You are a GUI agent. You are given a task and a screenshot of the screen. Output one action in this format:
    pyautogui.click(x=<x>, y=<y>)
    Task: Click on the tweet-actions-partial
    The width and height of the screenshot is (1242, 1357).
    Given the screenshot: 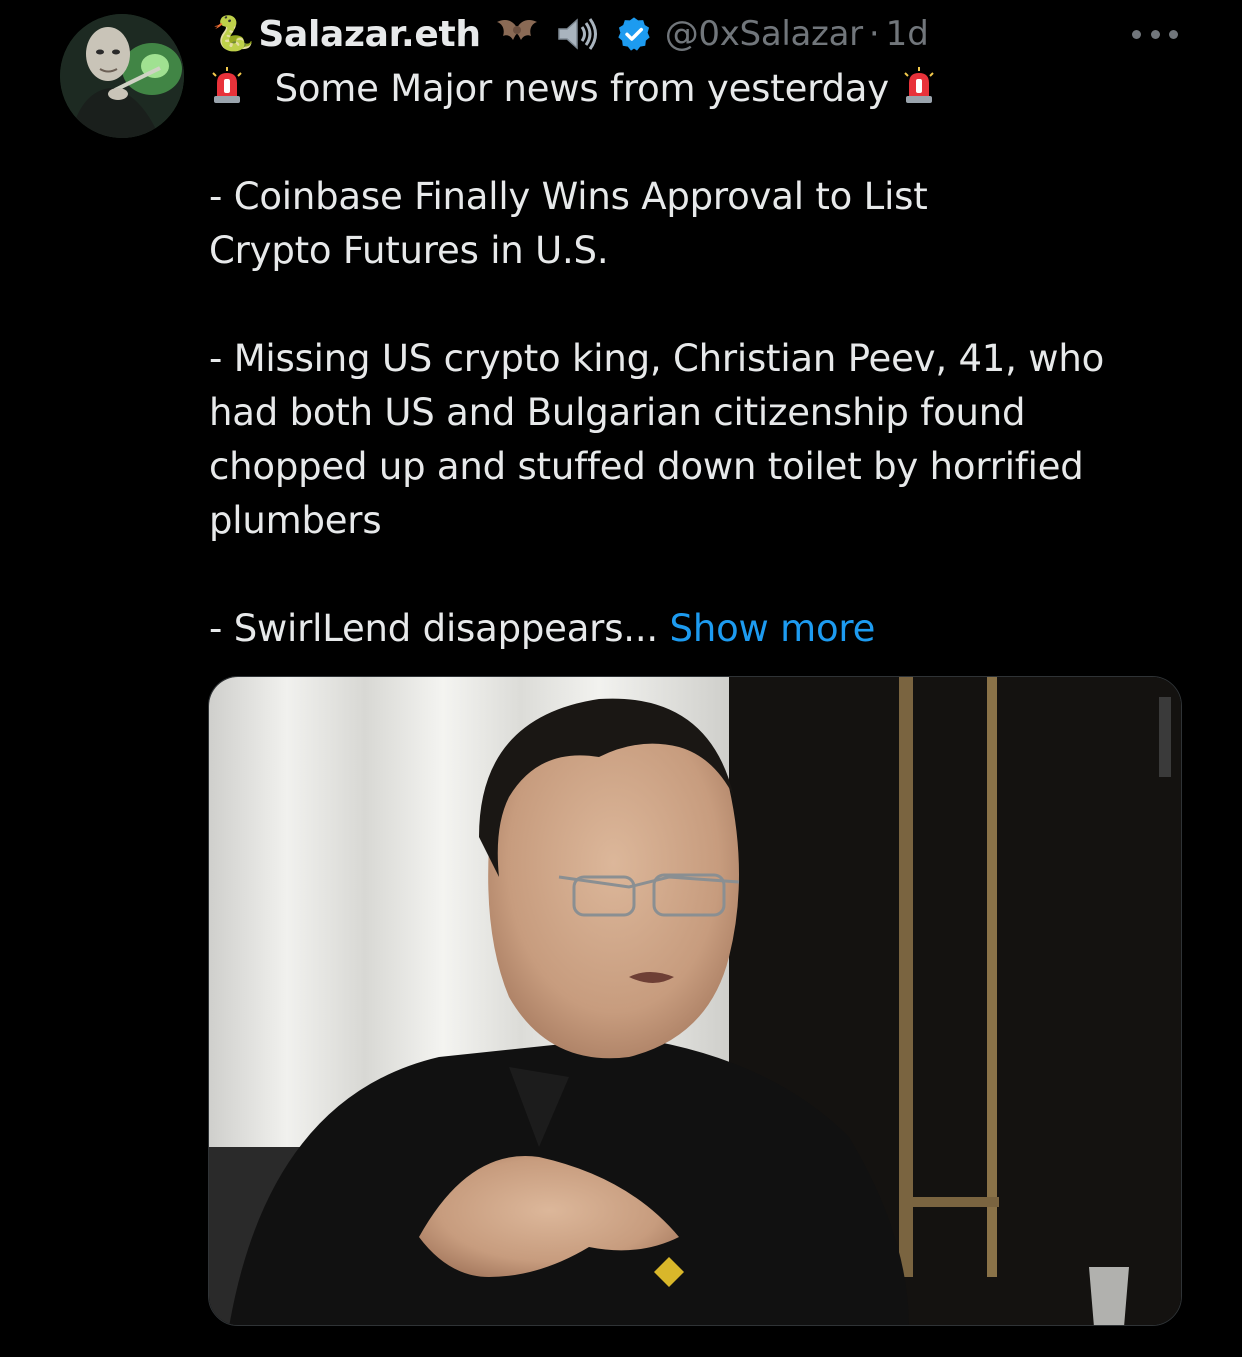 What is the action you would take?
    pyautogui.click(x=621, y=1351)
    